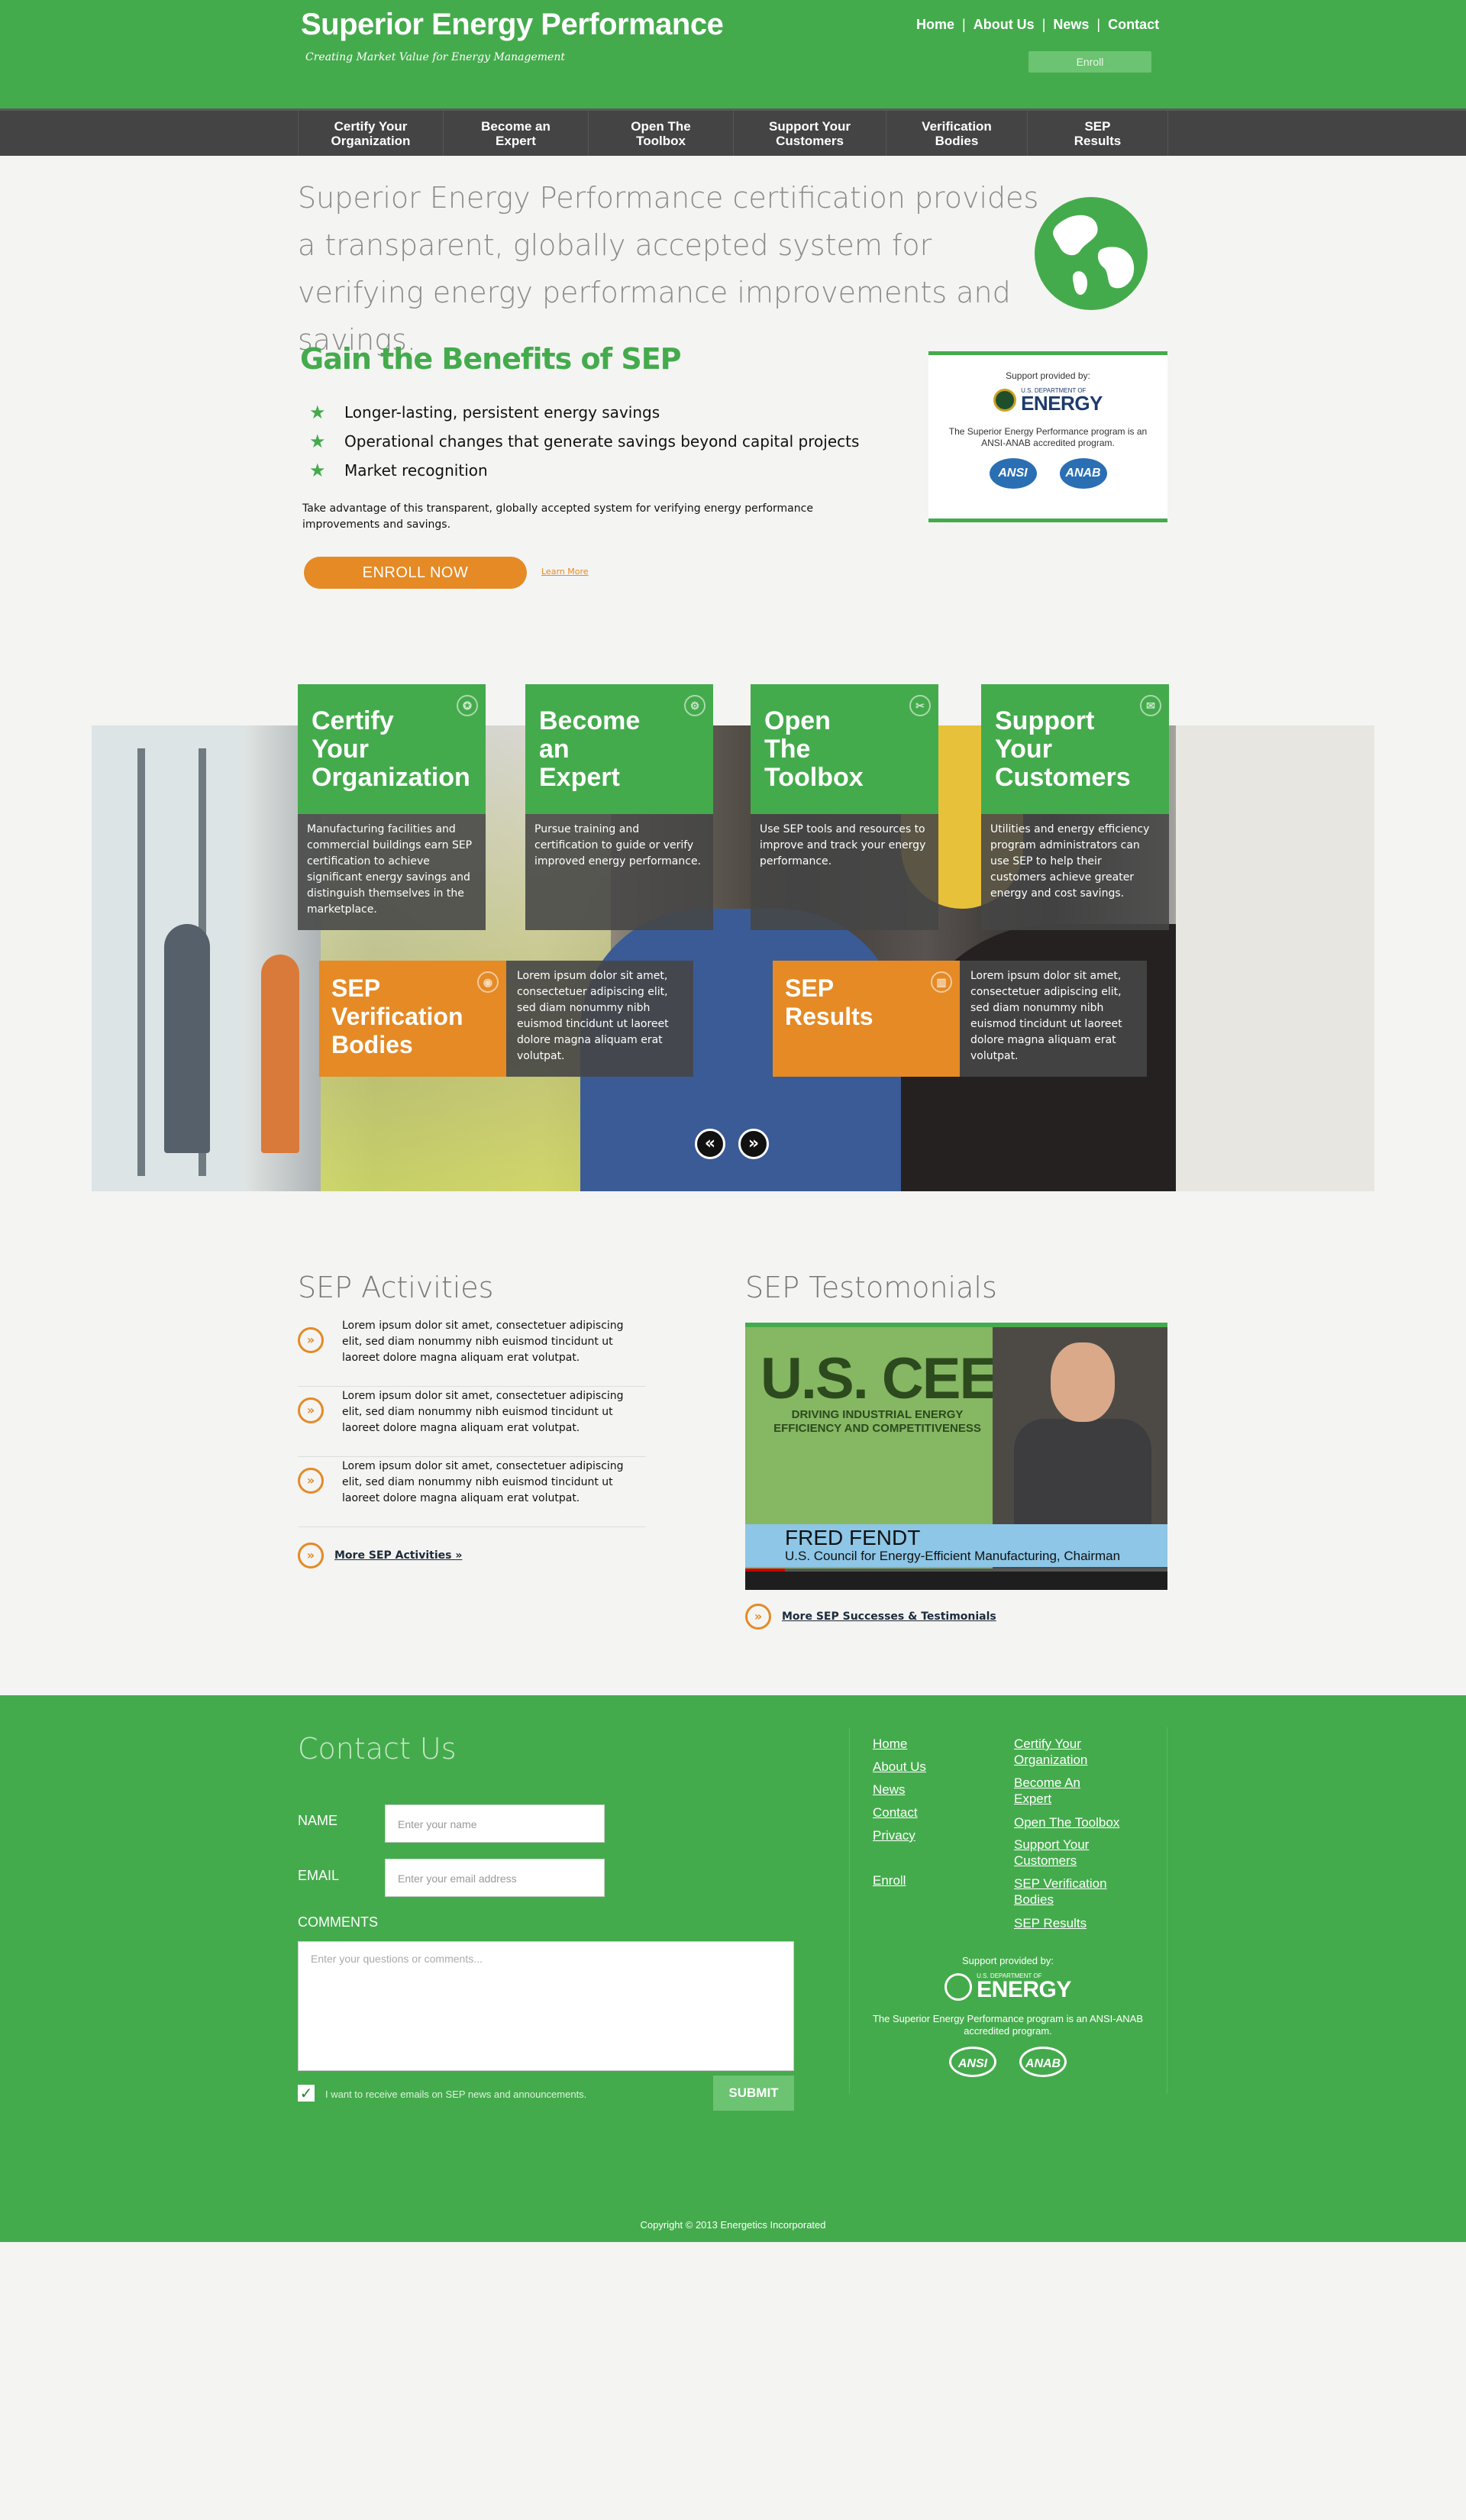 This screenshot has width=1466, height=2520. Describe the element at coordinates (1047, 1791) in the screenshot. I see `footer-link-expert: Become An Expert` at that location.